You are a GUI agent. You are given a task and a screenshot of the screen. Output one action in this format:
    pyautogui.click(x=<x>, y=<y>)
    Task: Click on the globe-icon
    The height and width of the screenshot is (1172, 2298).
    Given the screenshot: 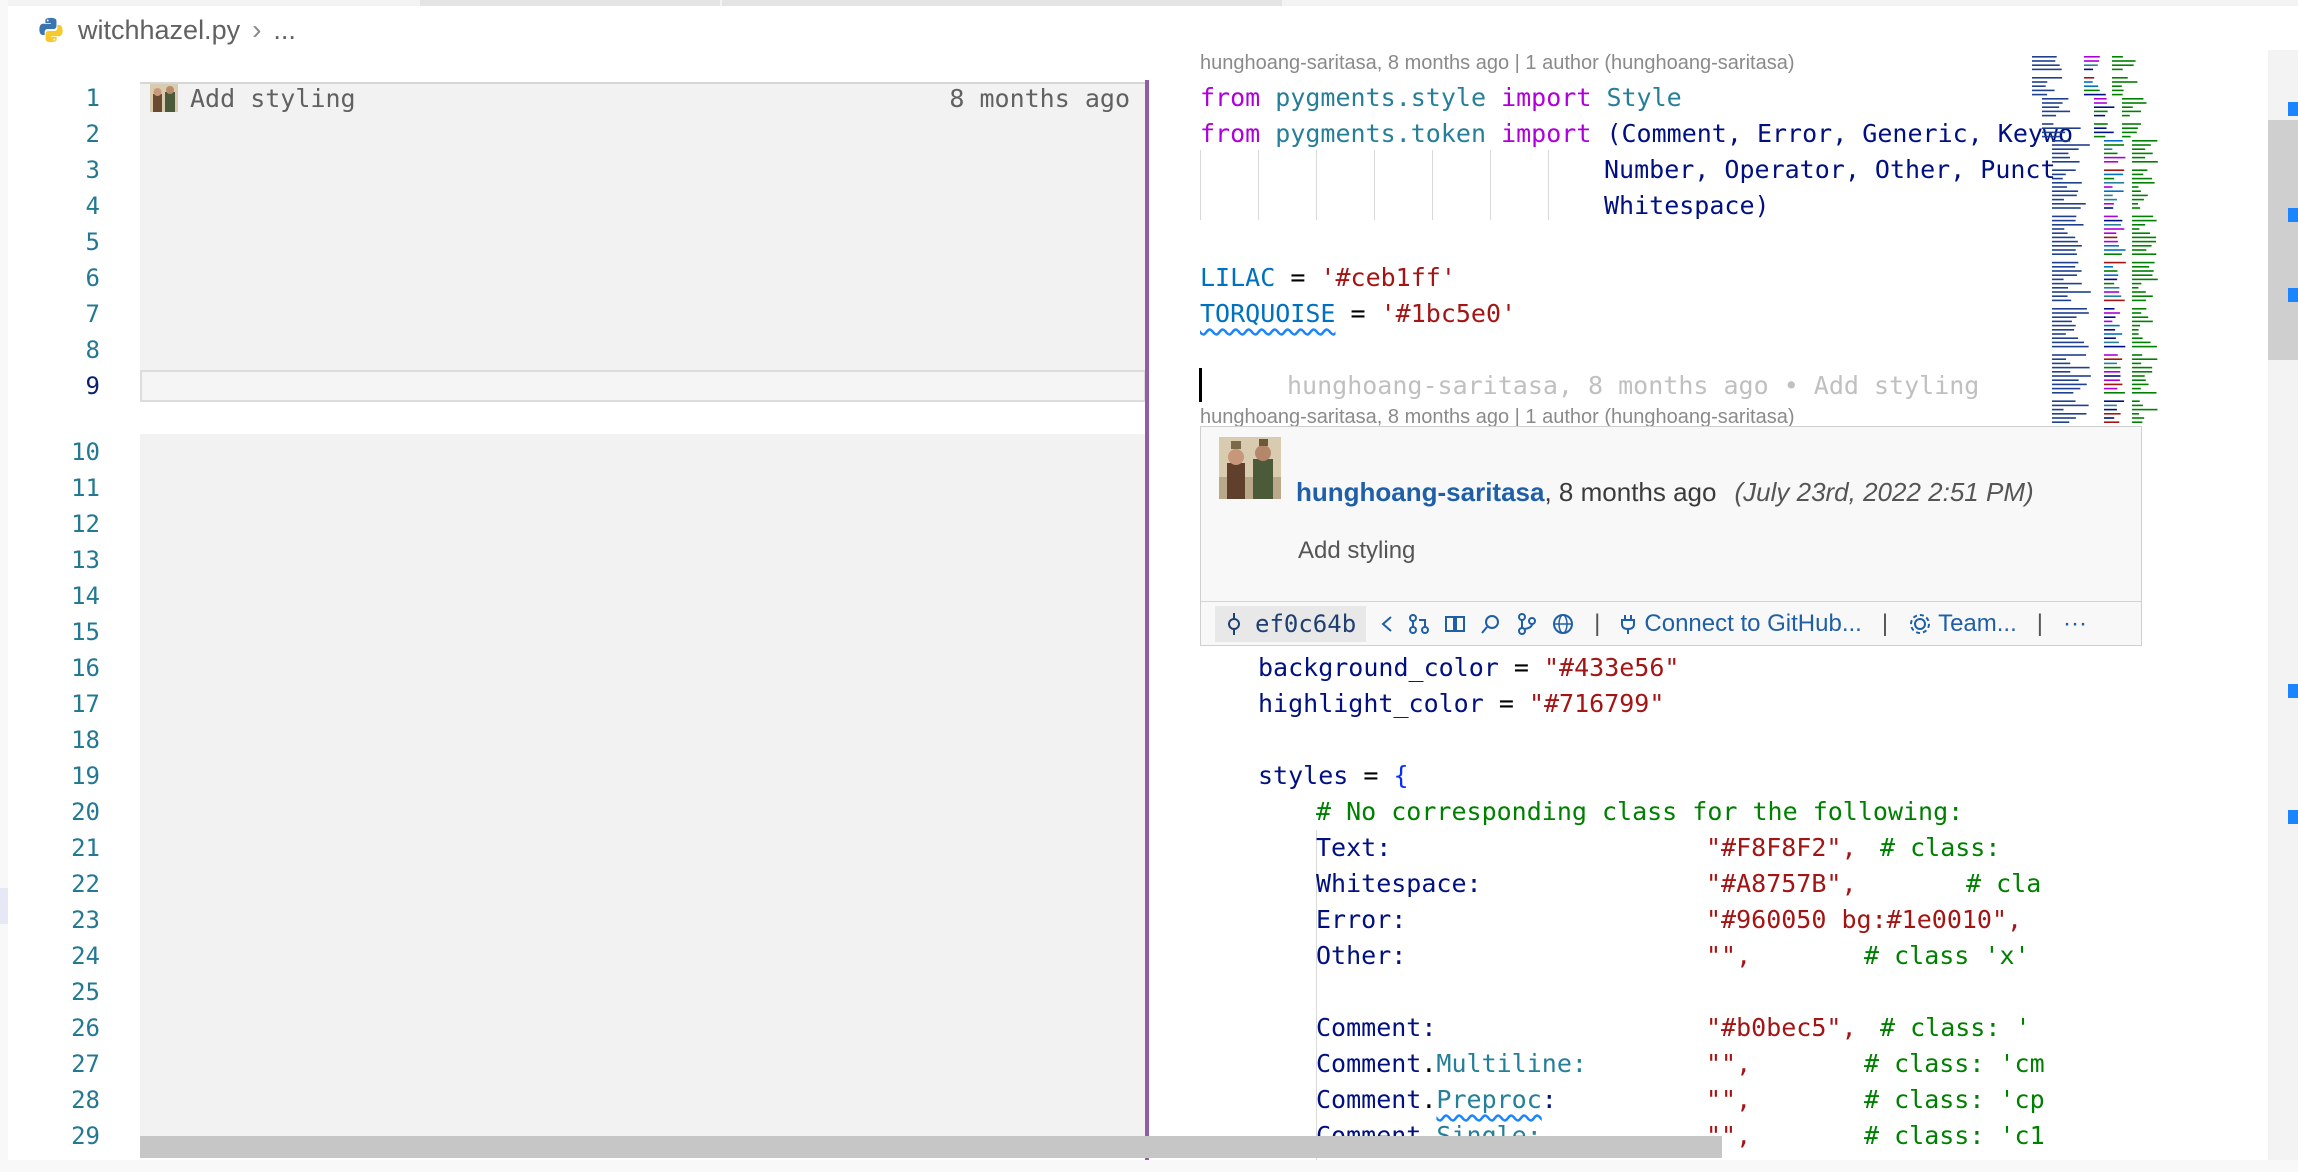 What is the action you would take?
    pyautogui.click(x=1563, y=624)
    